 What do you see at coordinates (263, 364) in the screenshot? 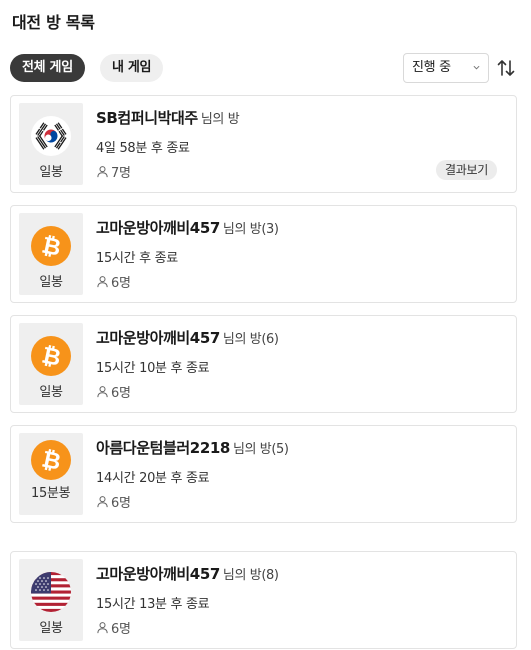
I see `room-card: ₿ 일봉 고마운방아깨비457 님의 방(6) 15시간 10분 후 종료 6명` at bounding box center [263, 364].